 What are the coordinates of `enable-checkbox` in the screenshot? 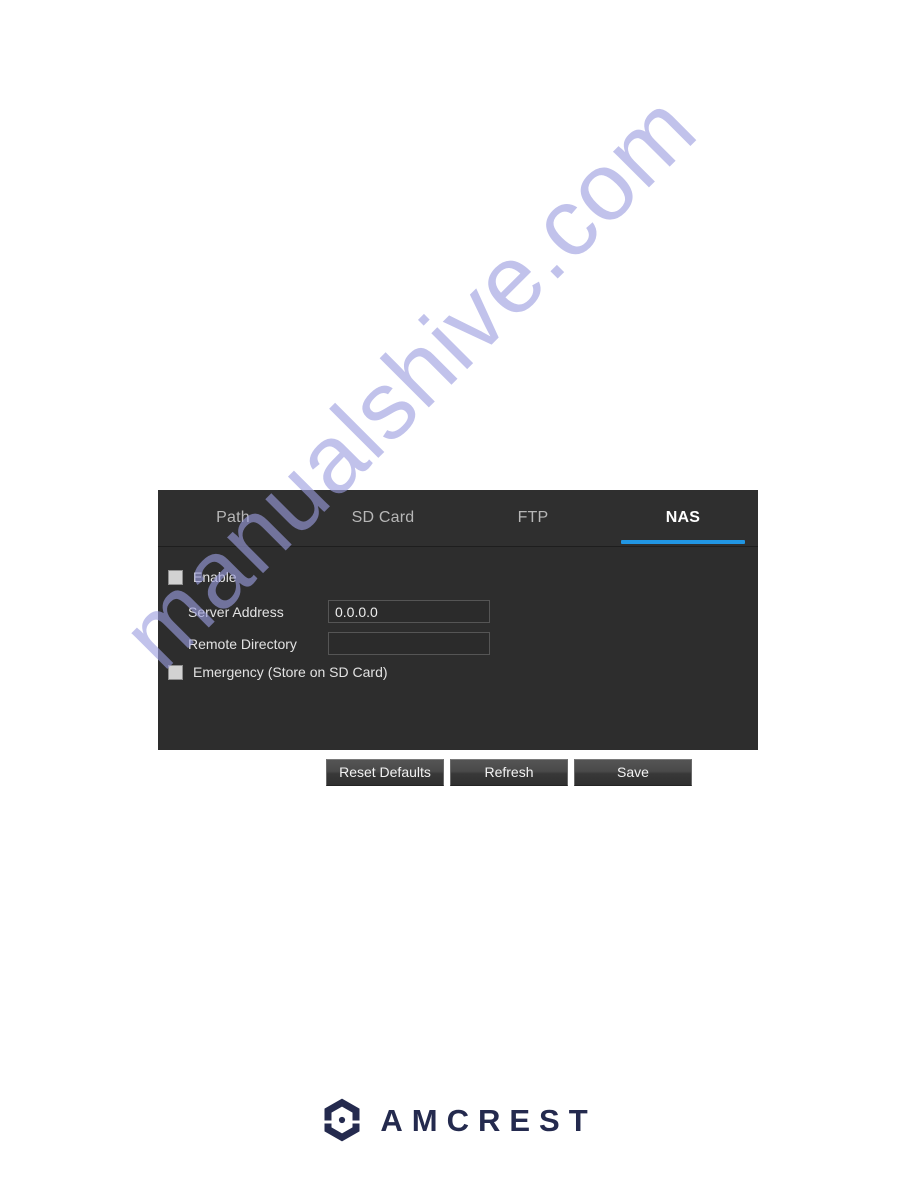 It's located at (175, 577).